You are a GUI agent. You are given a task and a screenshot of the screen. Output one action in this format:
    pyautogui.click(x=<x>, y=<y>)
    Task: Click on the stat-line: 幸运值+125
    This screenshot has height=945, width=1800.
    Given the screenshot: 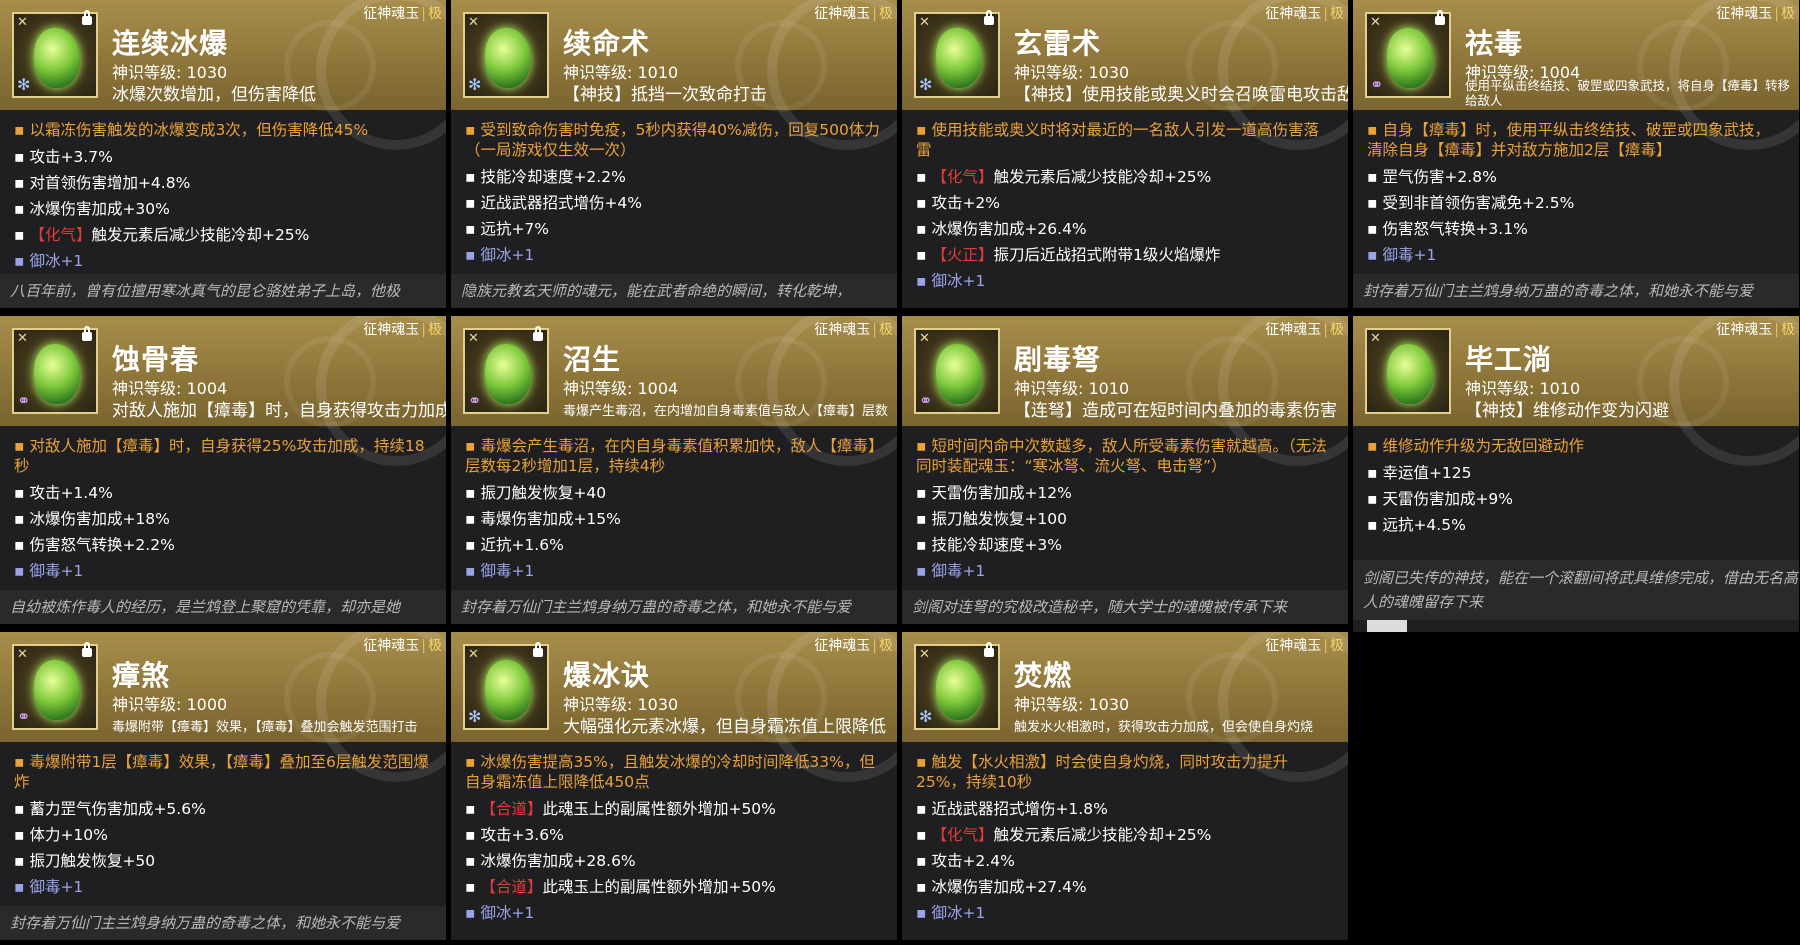 What is the action you would take?
    pyautogui.click(x=1576, y=473)
    